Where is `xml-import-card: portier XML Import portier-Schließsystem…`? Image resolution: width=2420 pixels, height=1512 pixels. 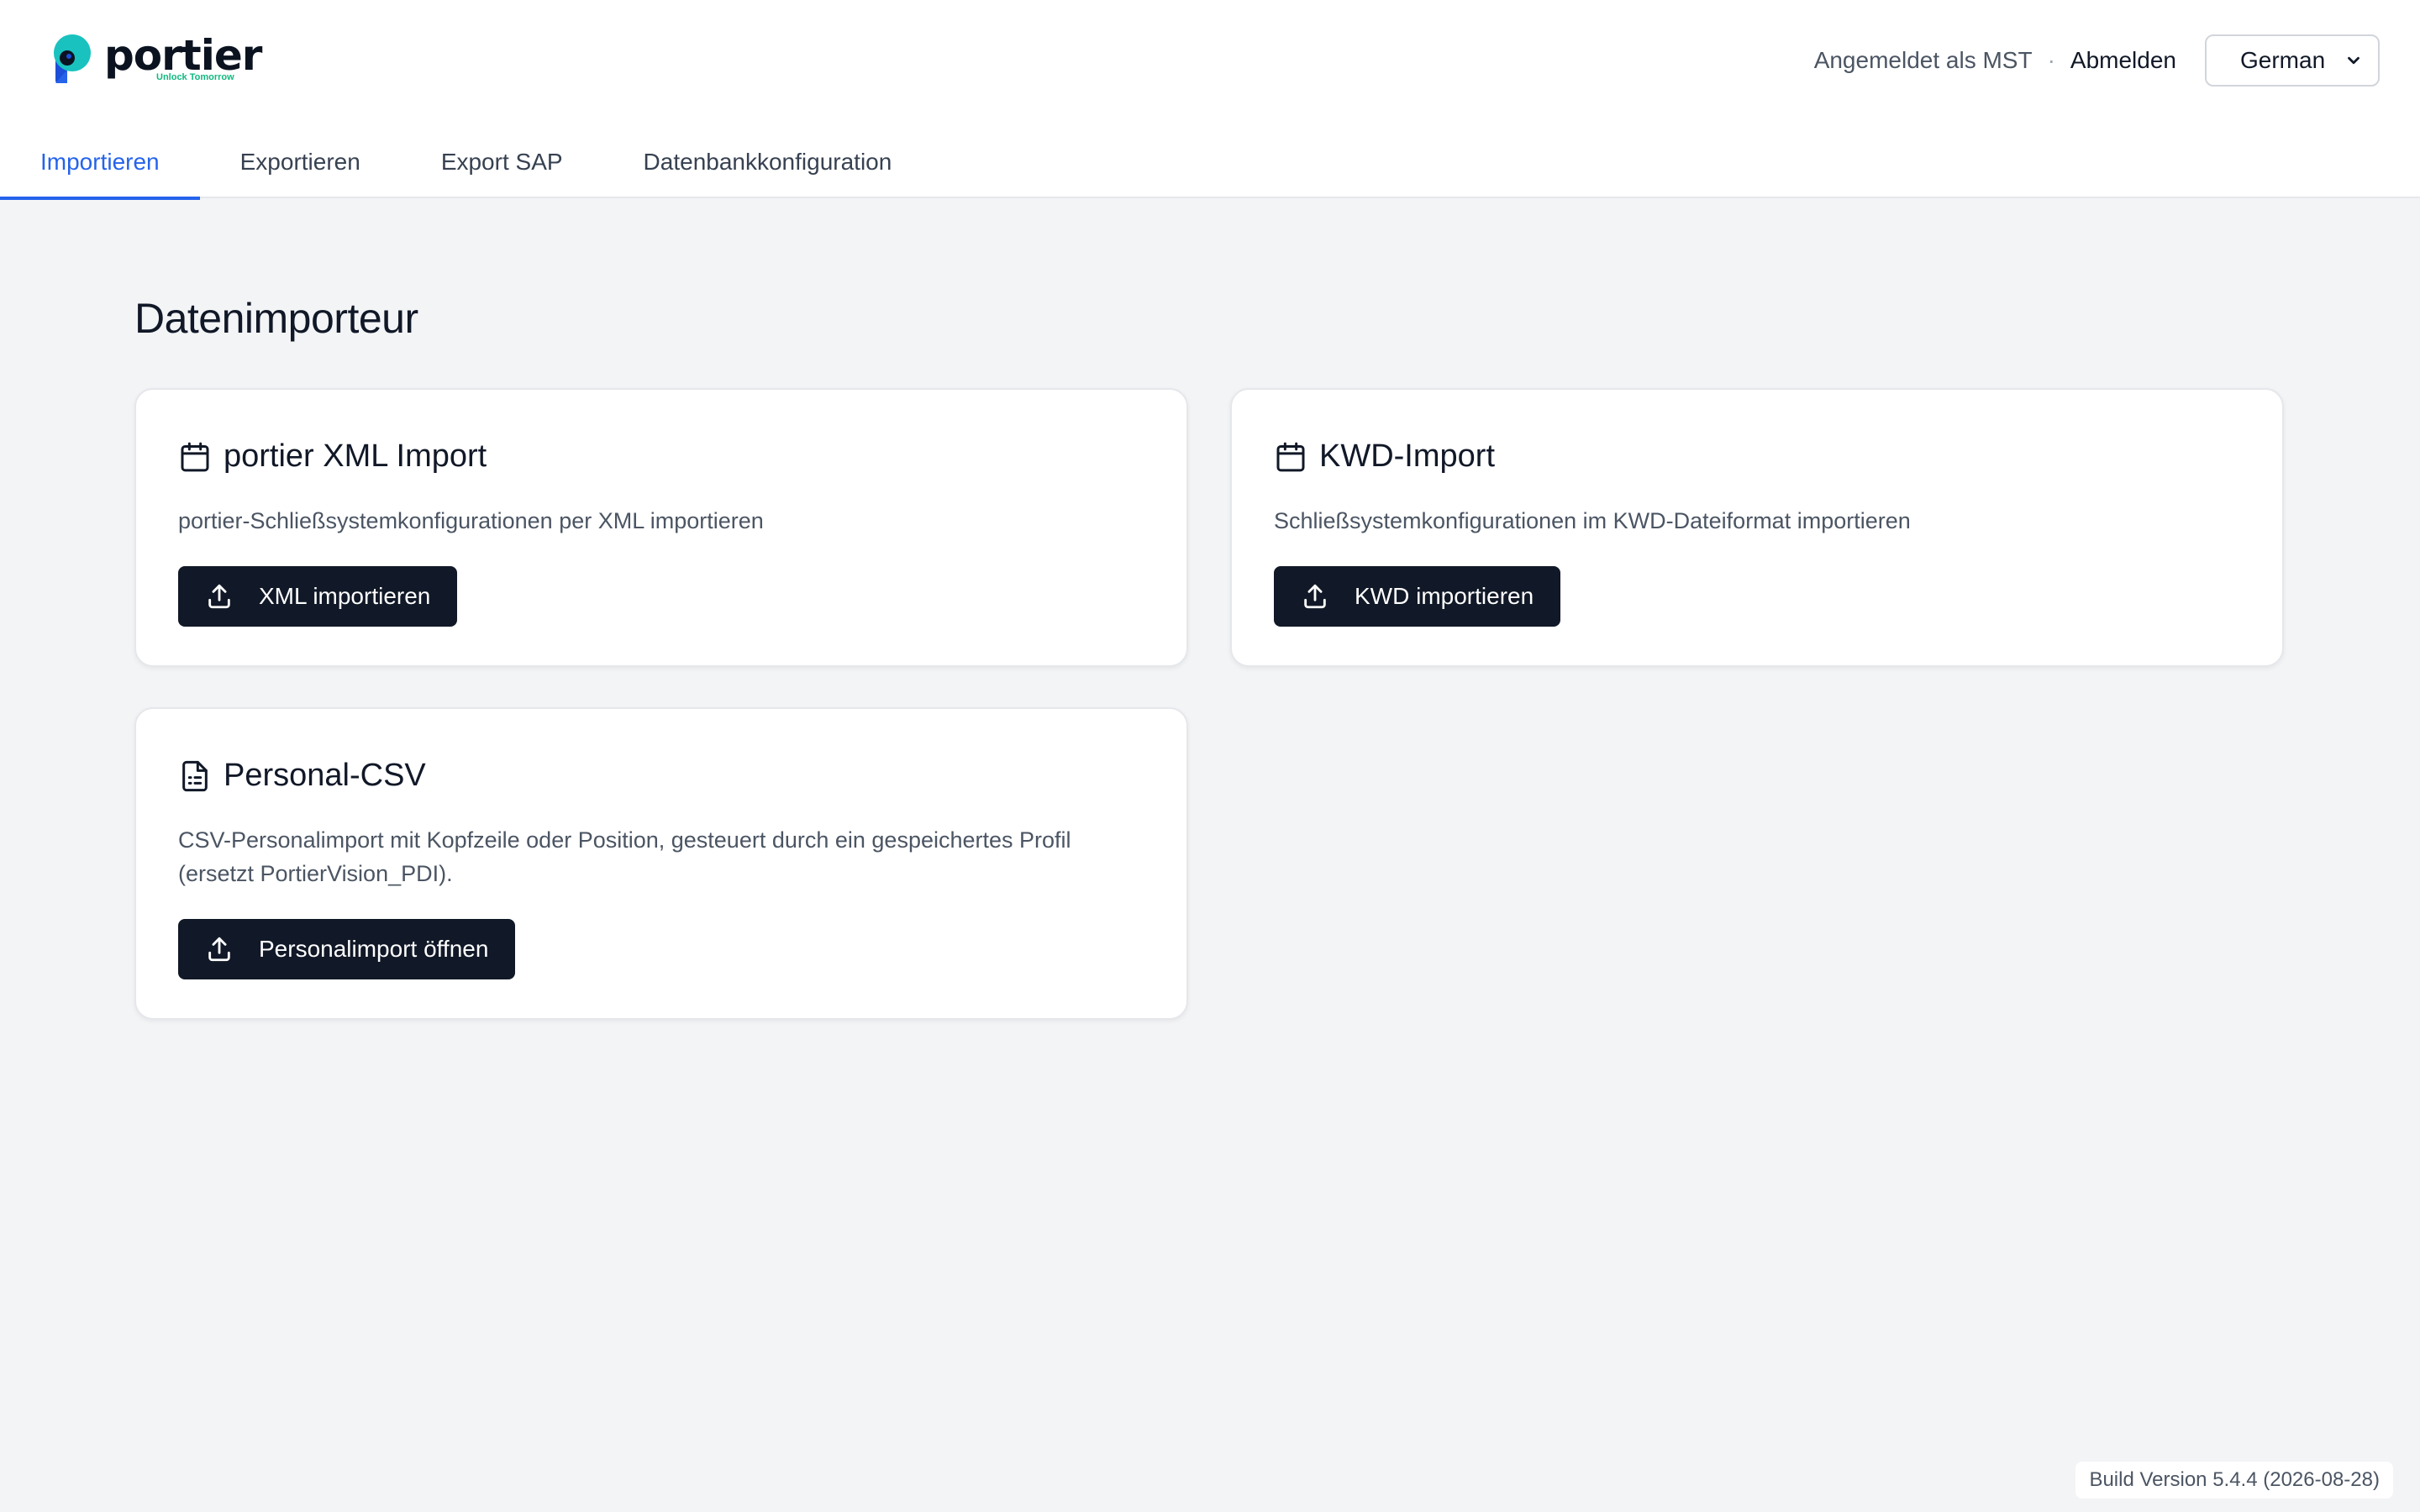
xml-import-card: portier XML Import portier-Schließsystem… is located at coordinates (661, 527).